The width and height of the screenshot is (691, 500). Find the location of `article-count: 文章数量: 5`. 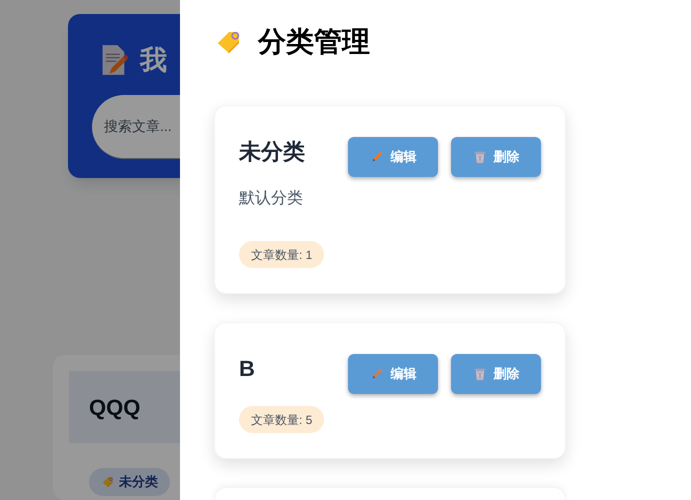

article-count: 文章数量: 5 is located at coordinates (281, 419).